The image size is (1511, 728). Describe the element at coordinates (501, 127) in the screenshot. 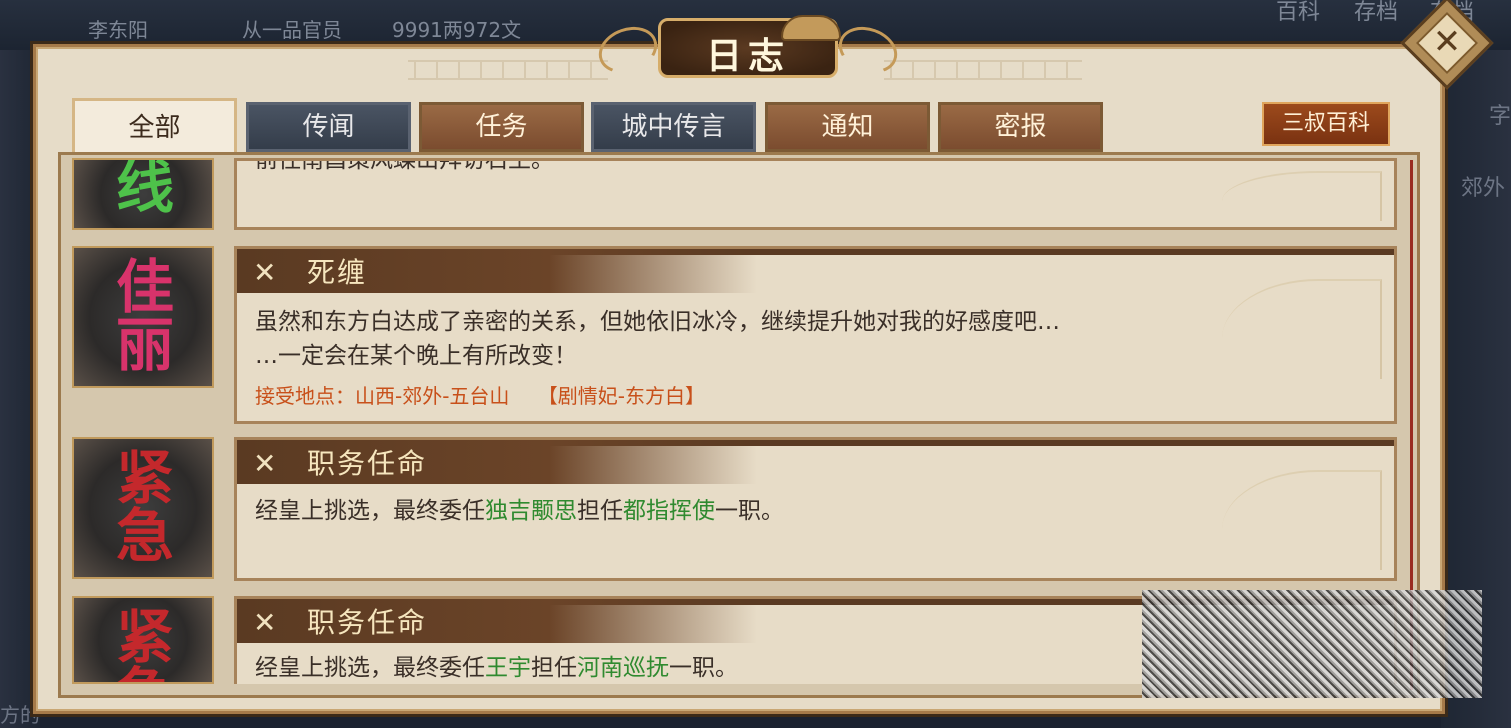

I see `tab-quests: 任务` at that location.